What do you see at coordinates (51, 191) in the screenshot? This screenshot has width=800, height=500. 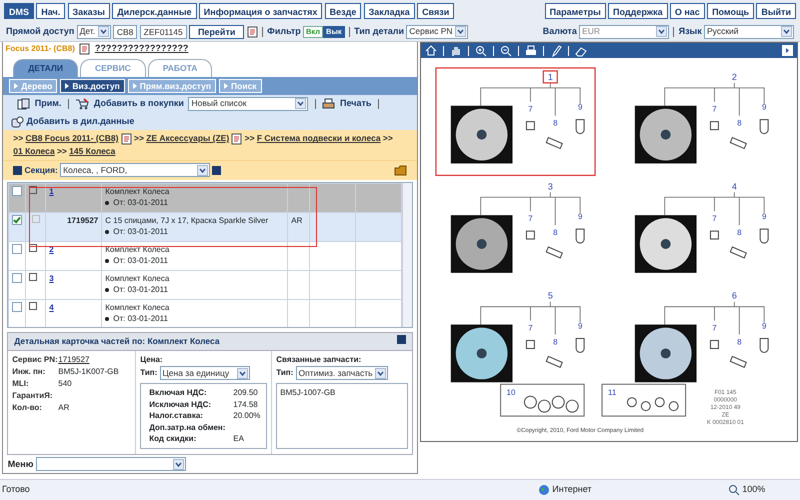 I see `item-number-link: 1` at bounding box center [51, 191].